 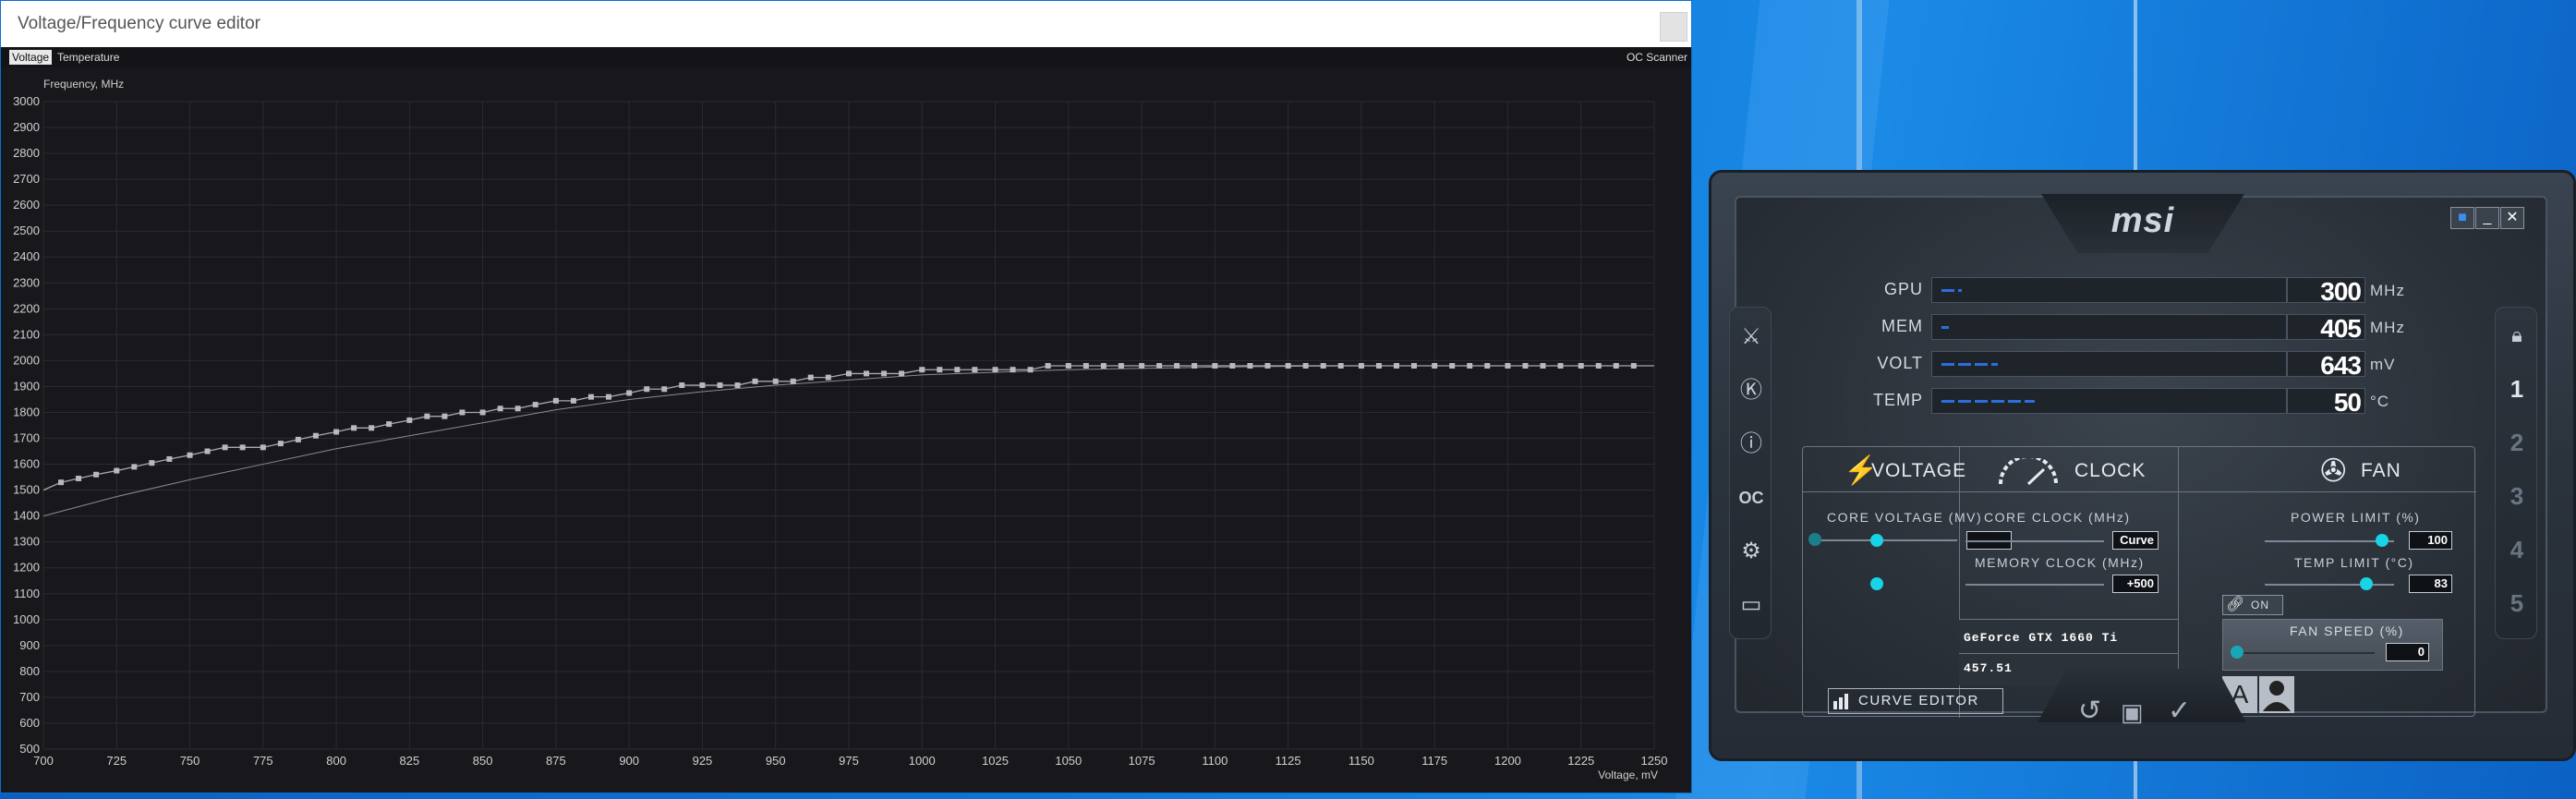 What do you see at coordinates (2517, 335) in the screenshot?
I see `lock-icon: 🔒︎` at bounding box center [2517, 335].